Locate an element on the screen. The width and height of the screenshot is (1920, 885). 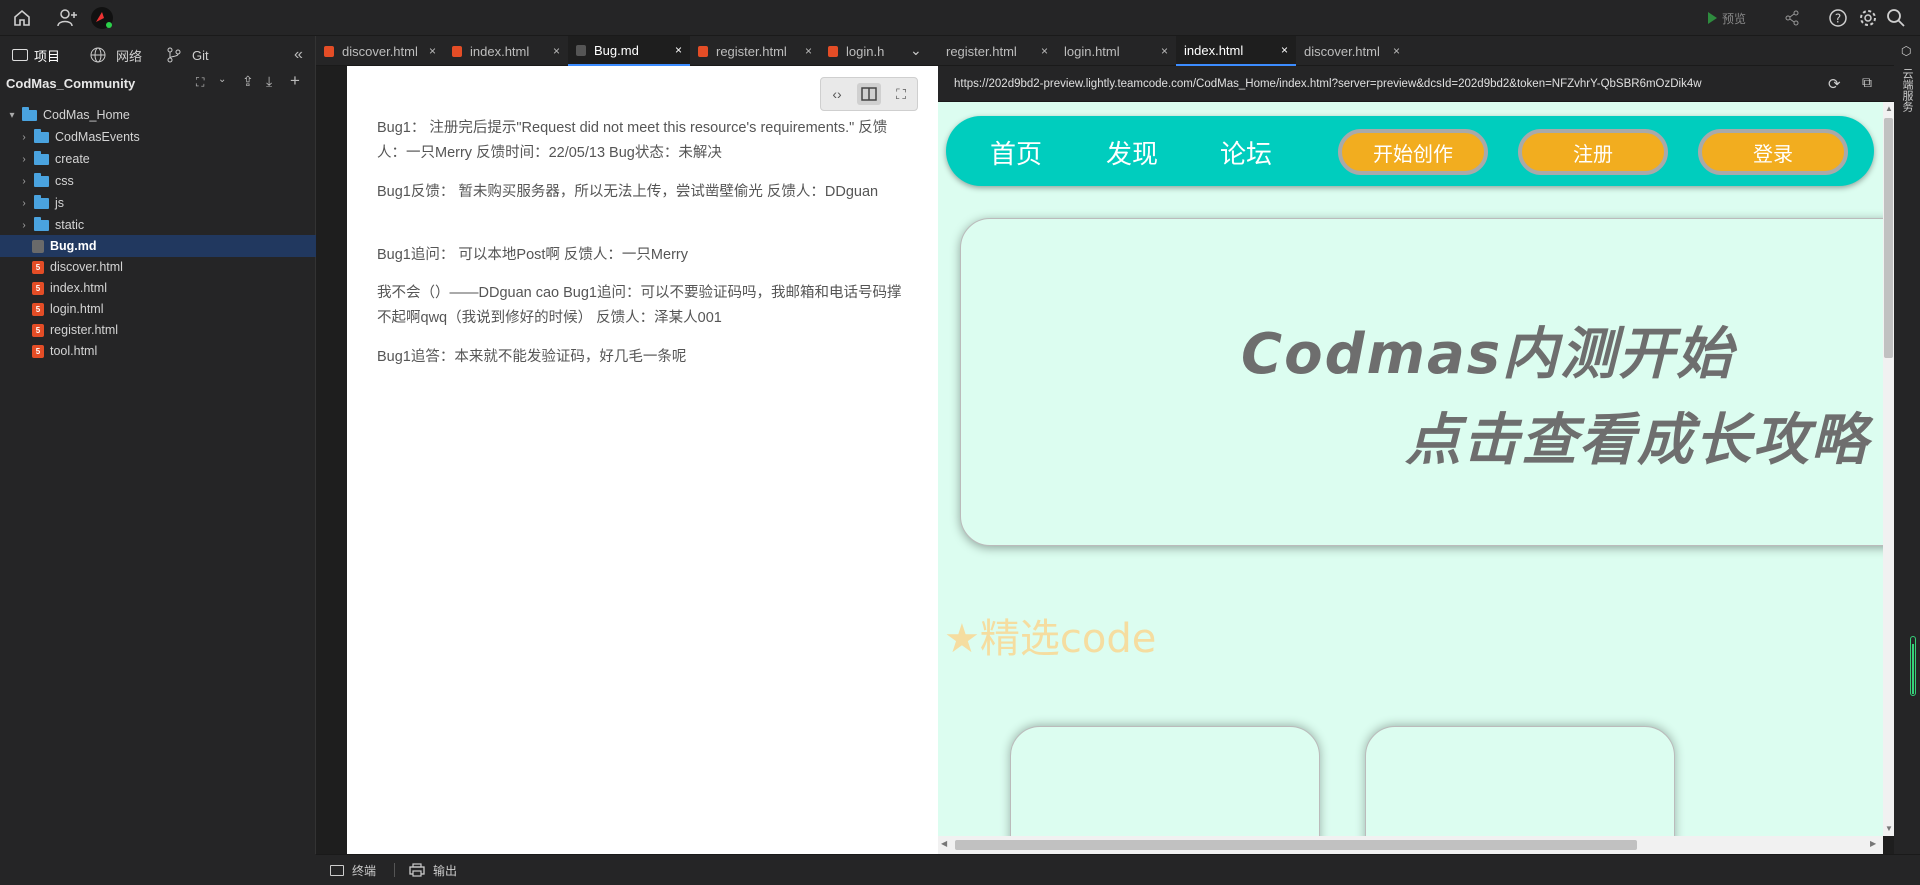
preview-tab-discover-html: discover.html × is located at coordinates (1352, 51).